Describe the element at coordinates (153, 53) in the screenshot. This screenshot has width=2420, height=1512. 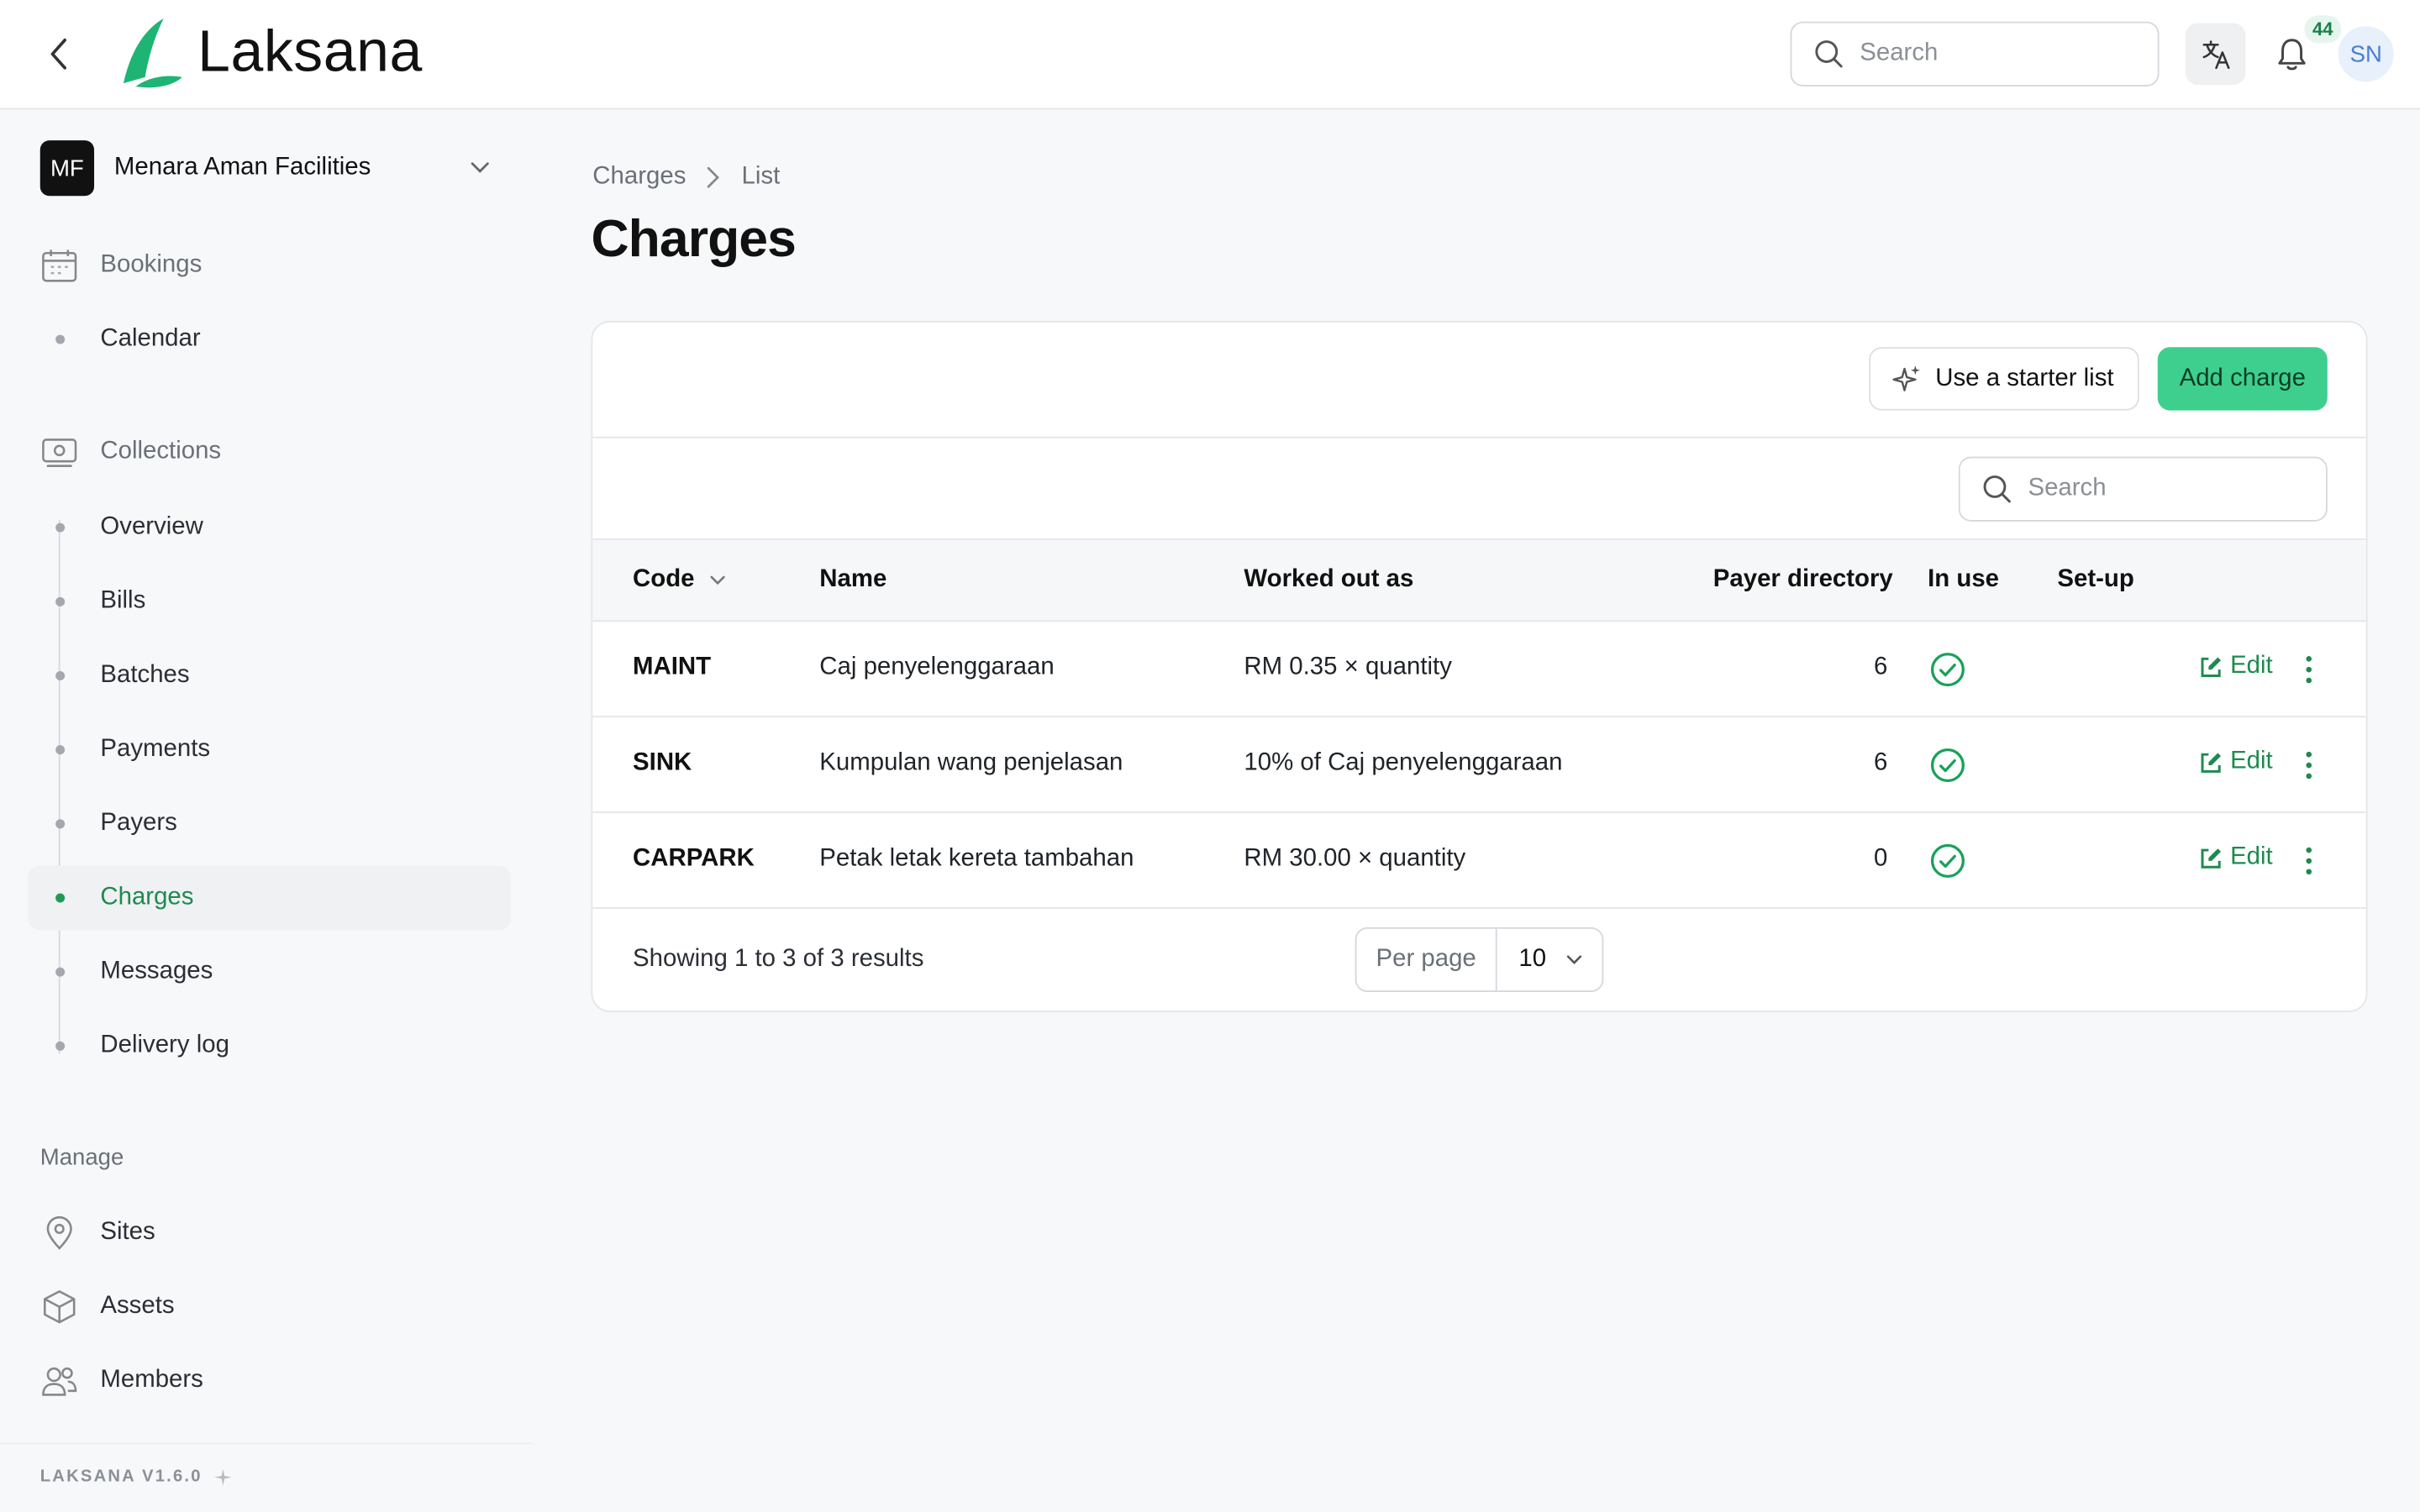
I see `leaf-logo-icon` at that location.